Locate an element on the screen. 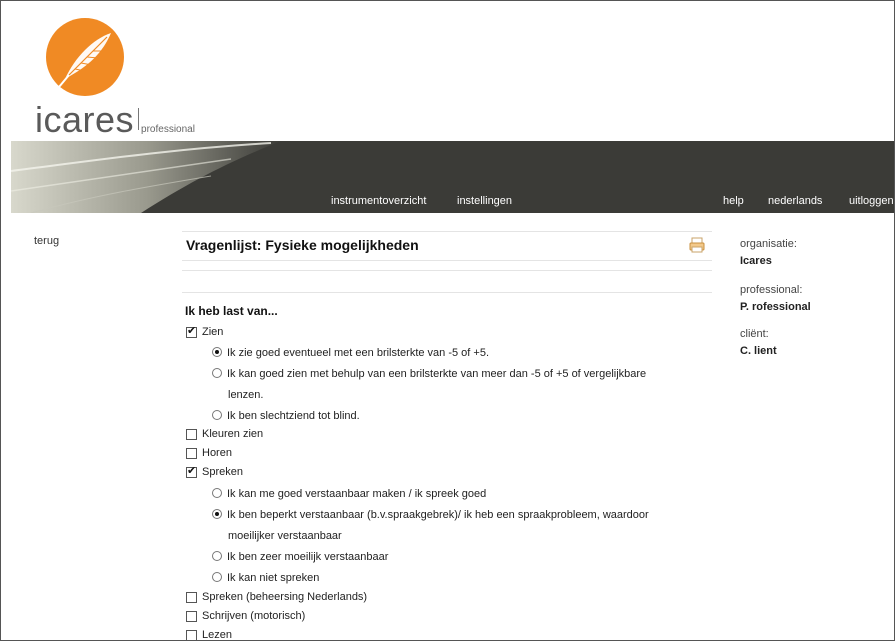  question-kleuren: Kleuren zien is located at coordinates (224, 434).